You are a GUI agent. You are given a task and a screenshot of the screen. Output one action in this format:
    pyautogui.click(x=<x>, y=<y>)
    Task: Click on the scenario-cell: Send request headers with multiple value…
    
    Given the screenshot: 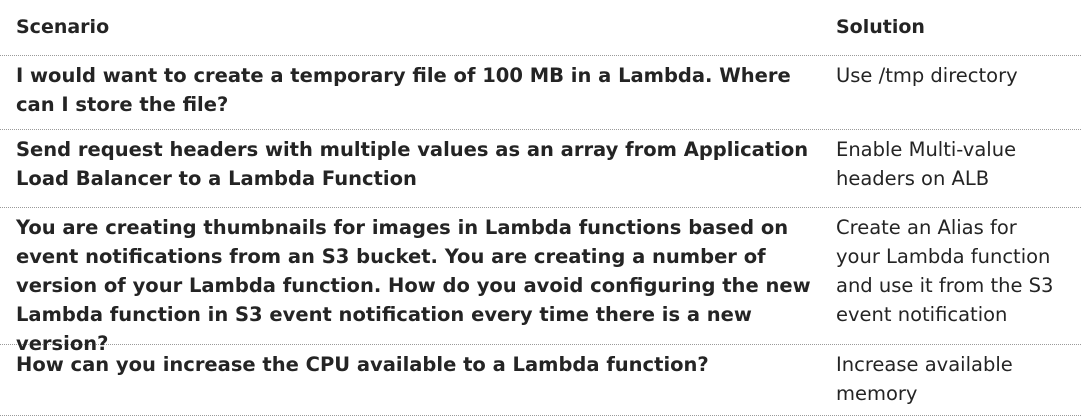 What is the action you would take?
    pyautogui.click(x=412, y=164)
    